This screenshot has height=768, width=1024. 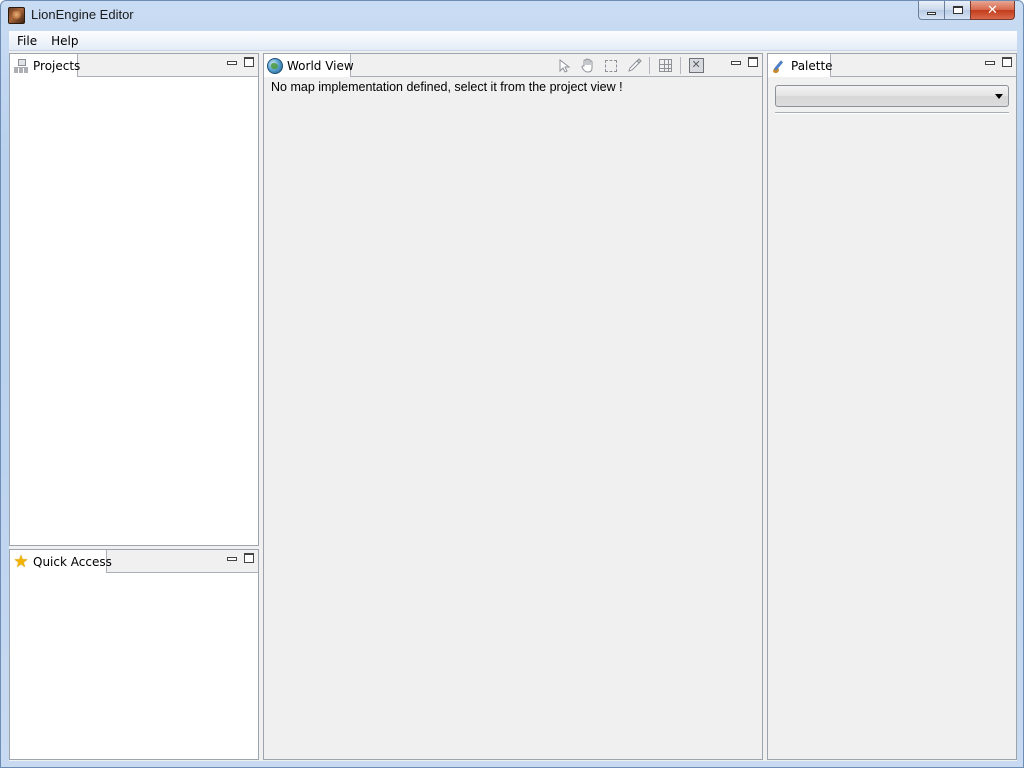 I want to click on world-view-tabstrip: World View, so click(x=513, y=65).